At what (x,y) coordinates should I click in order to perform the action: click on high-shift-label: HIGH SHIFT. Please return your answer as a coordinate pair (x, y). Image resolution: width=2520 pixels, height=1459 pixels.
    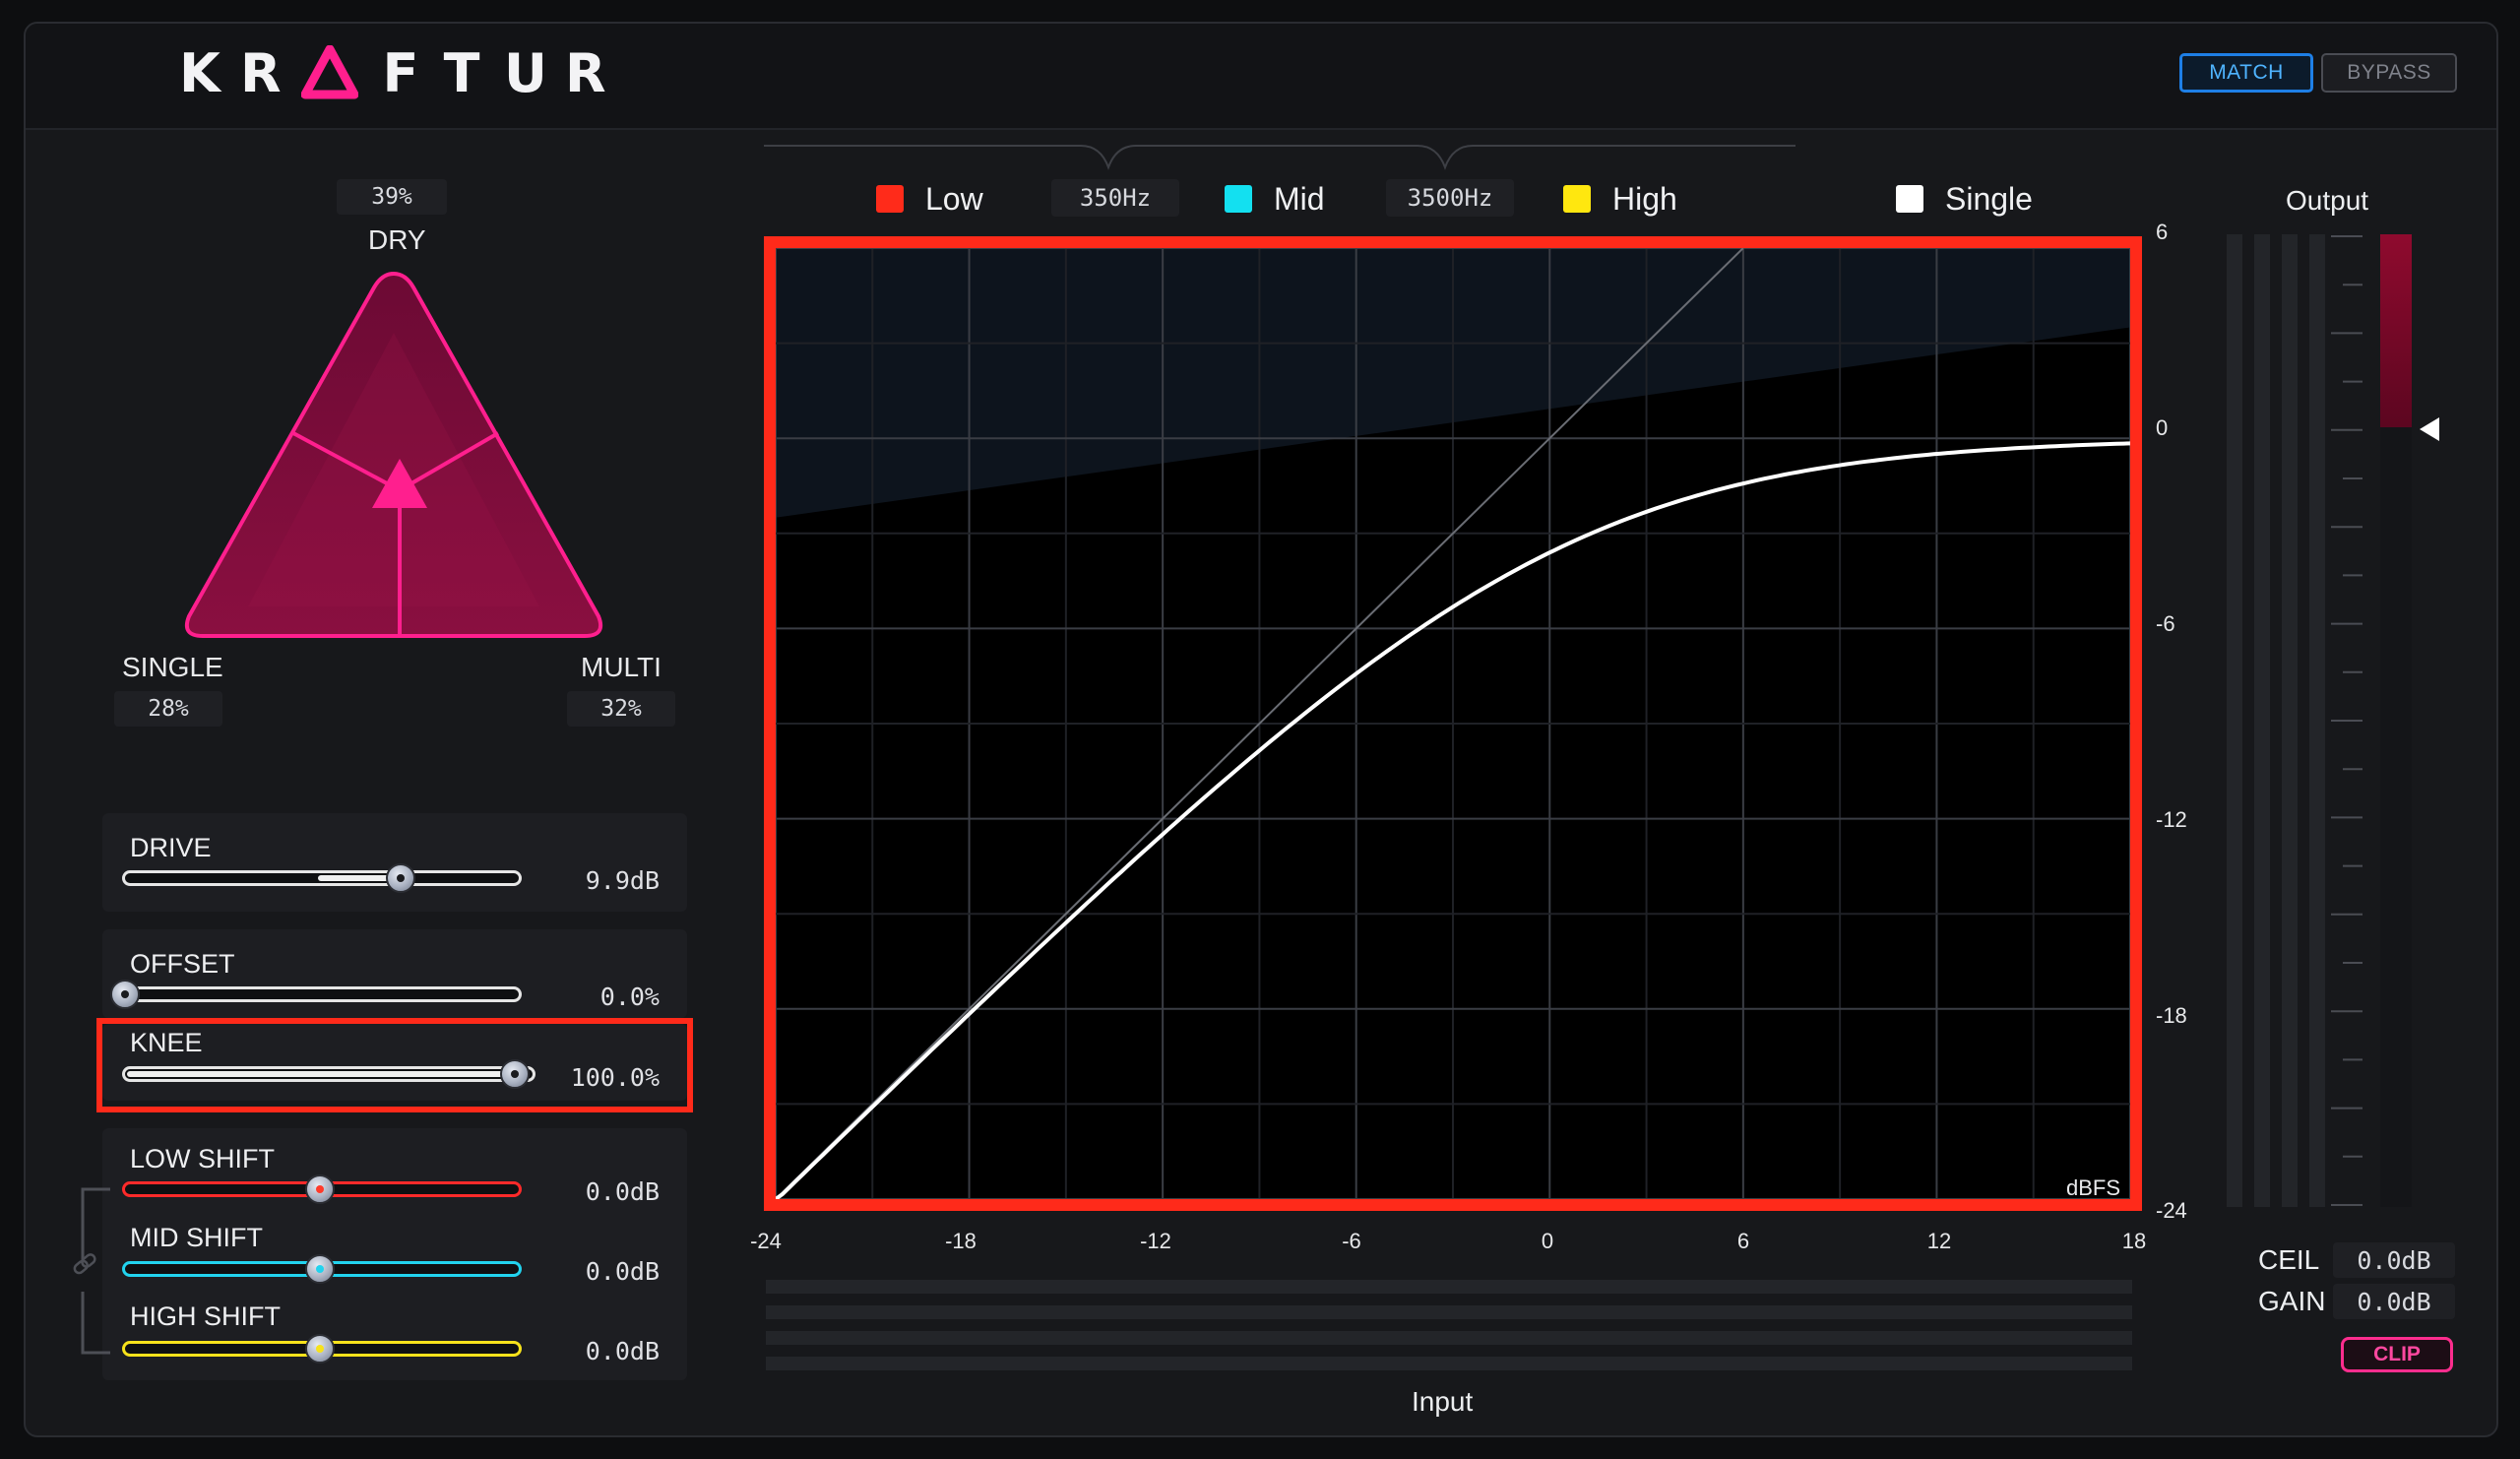
    Looking at the image, I should click on (205, 1316).